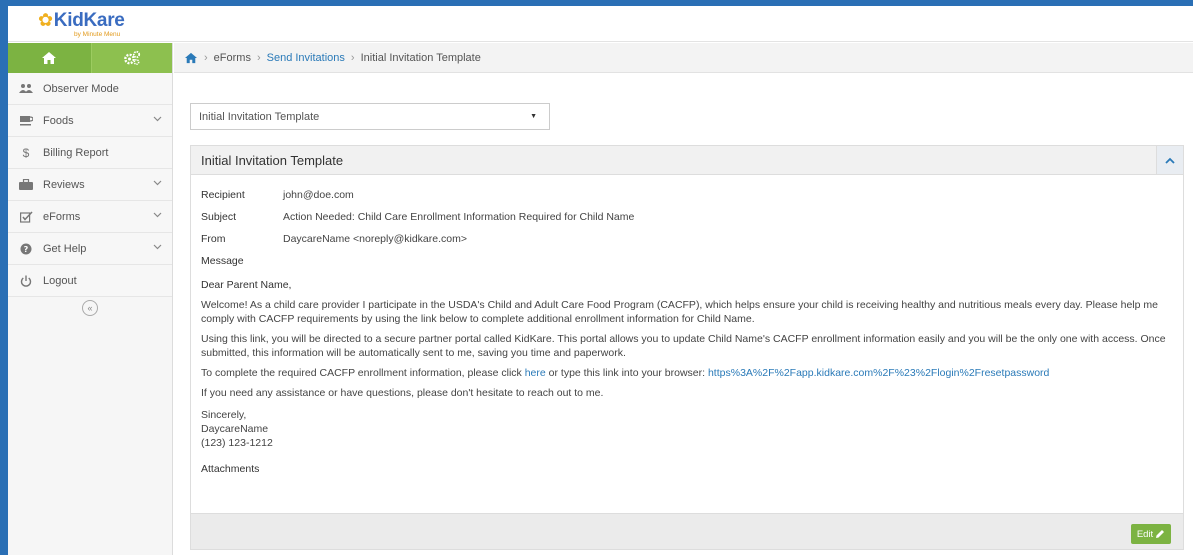 The width and height of the screenshot is (1193, 555). Describe the element at coordinates (62, 216) in the screenshot. I see `sidebar-item-label: eForms` at that location.